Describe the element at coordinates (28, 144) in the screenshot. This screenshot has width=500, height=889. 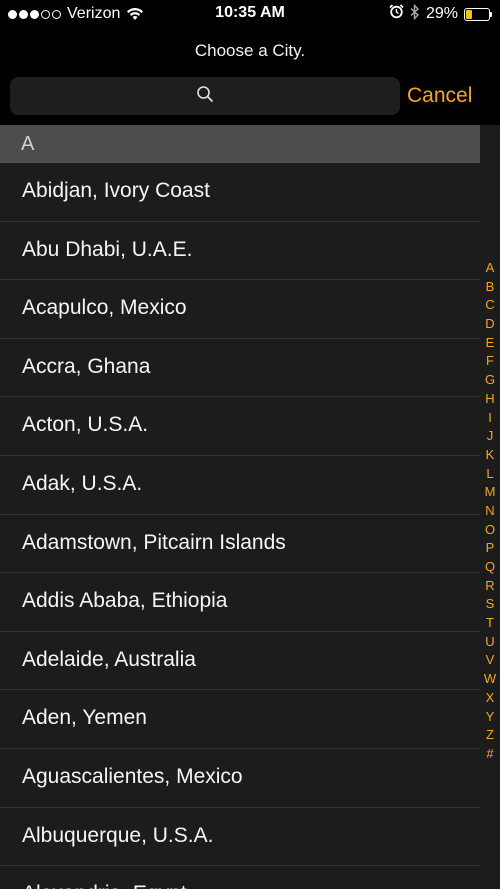
I see `section-header-label: A` at that location.